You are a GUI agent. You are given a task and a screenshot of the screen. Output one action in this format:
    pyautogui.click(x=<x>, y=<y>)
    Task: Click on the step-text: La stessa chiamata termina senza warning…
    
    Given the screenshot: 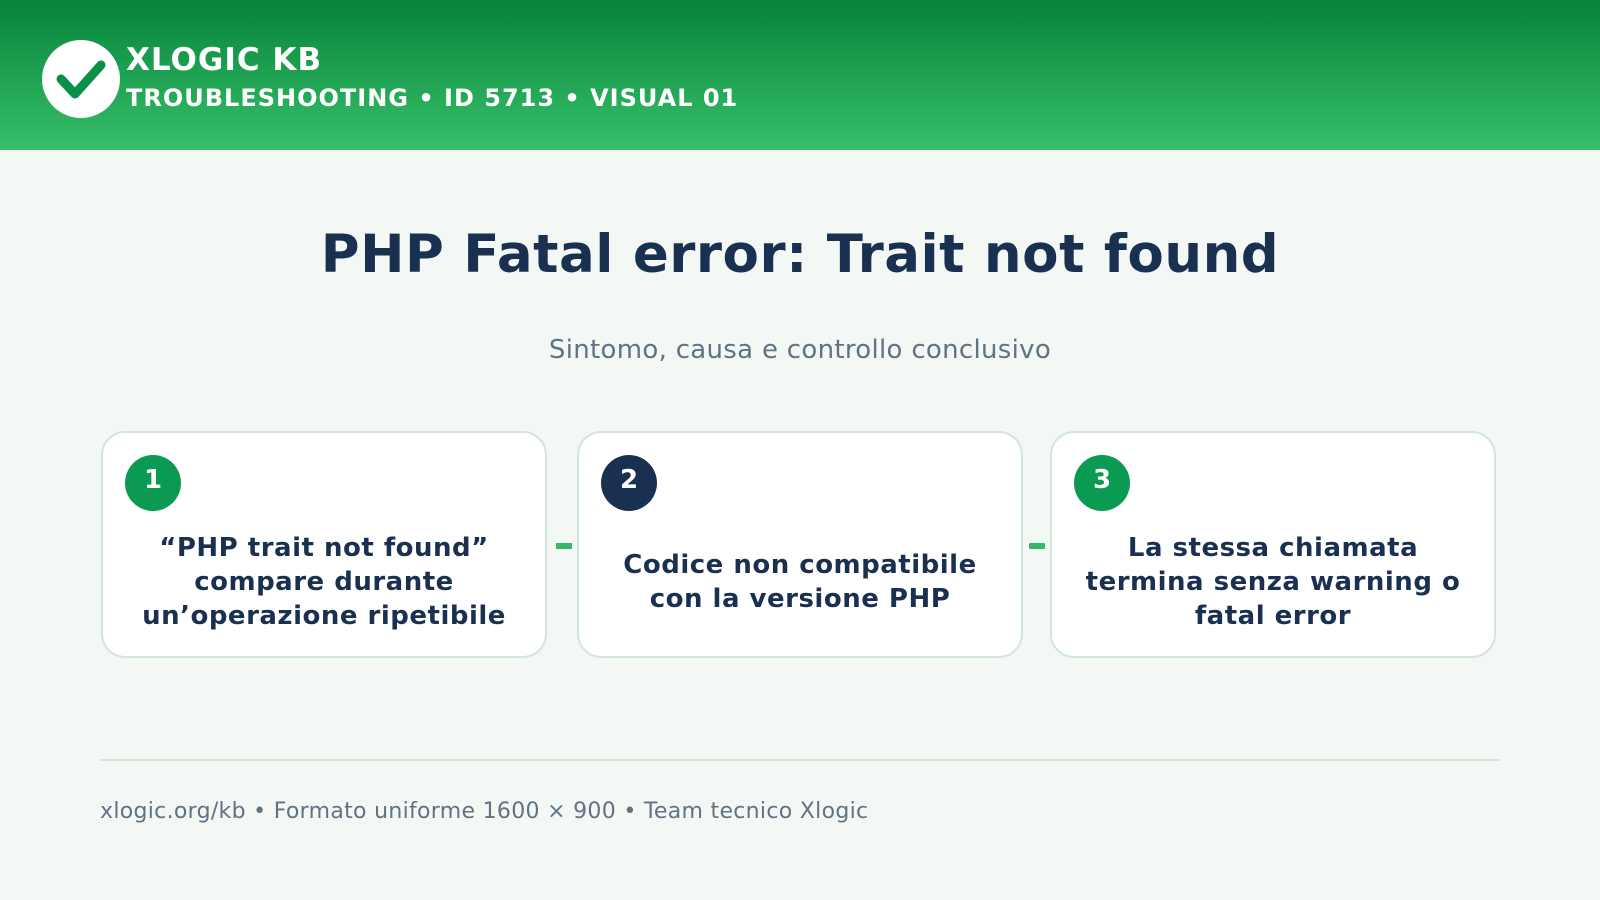 What is the action you would take?
    pyautogui.click(x=1273, y=581)
    